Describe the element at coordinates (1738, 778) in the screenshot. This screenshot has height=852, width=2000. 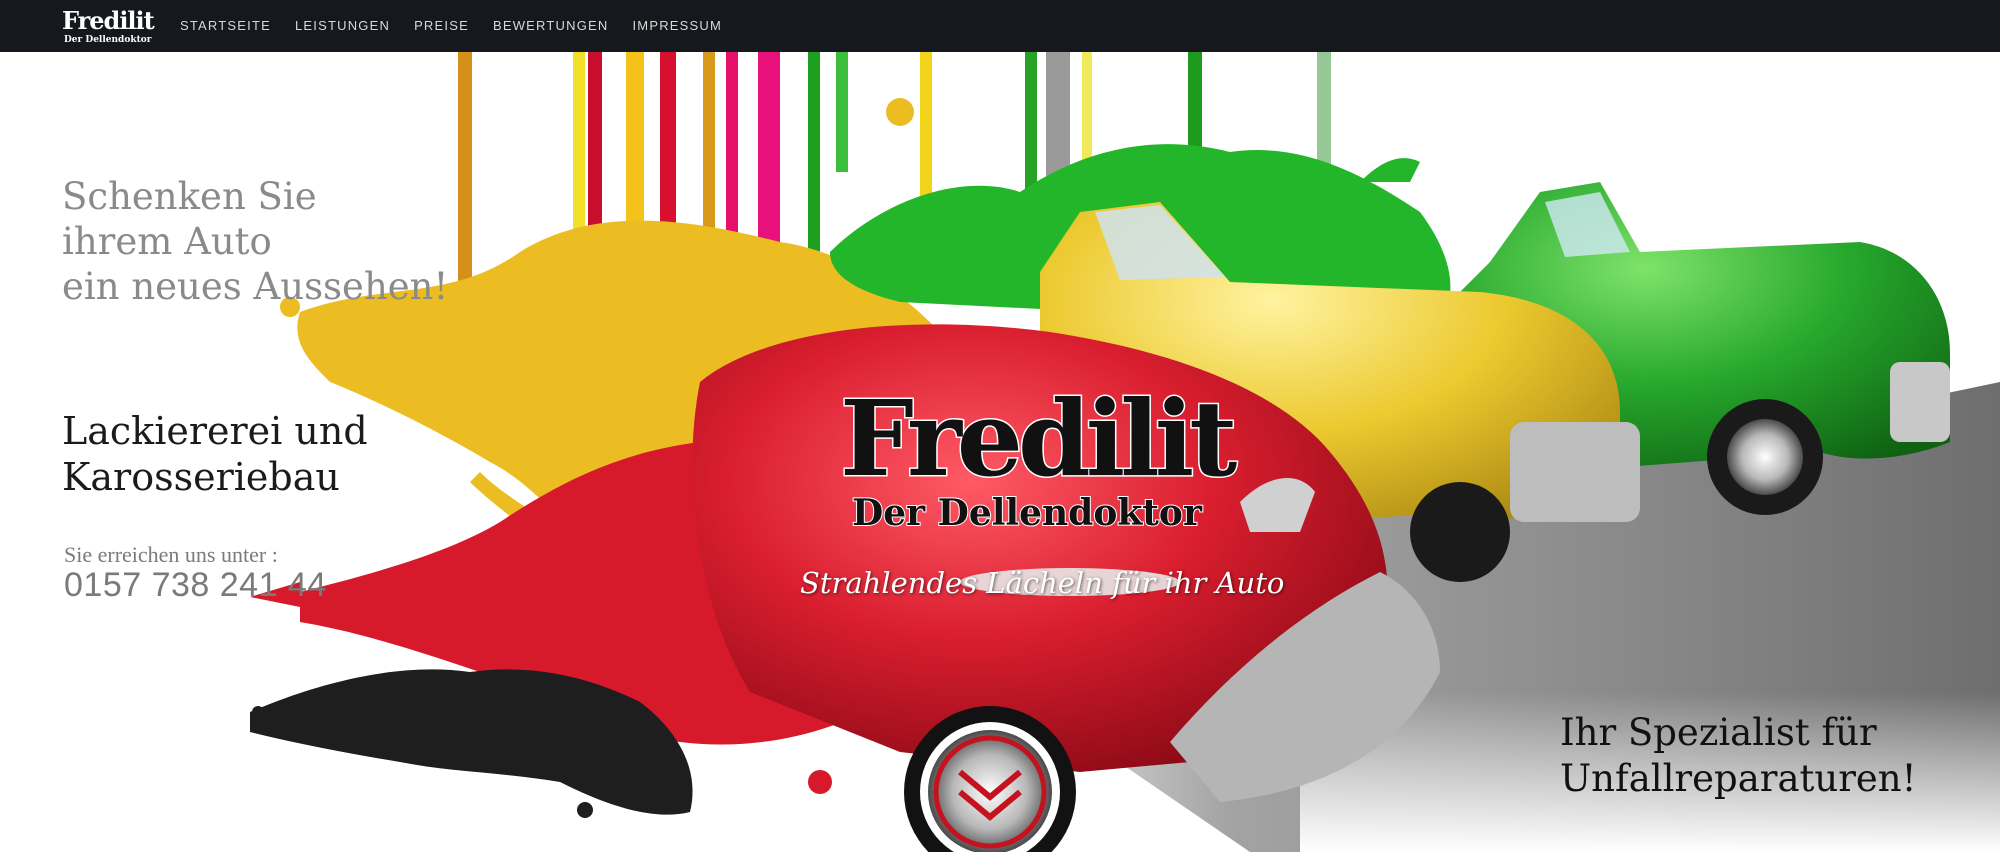
I see `specialist-line: Unfallreparaturen!` at that location.